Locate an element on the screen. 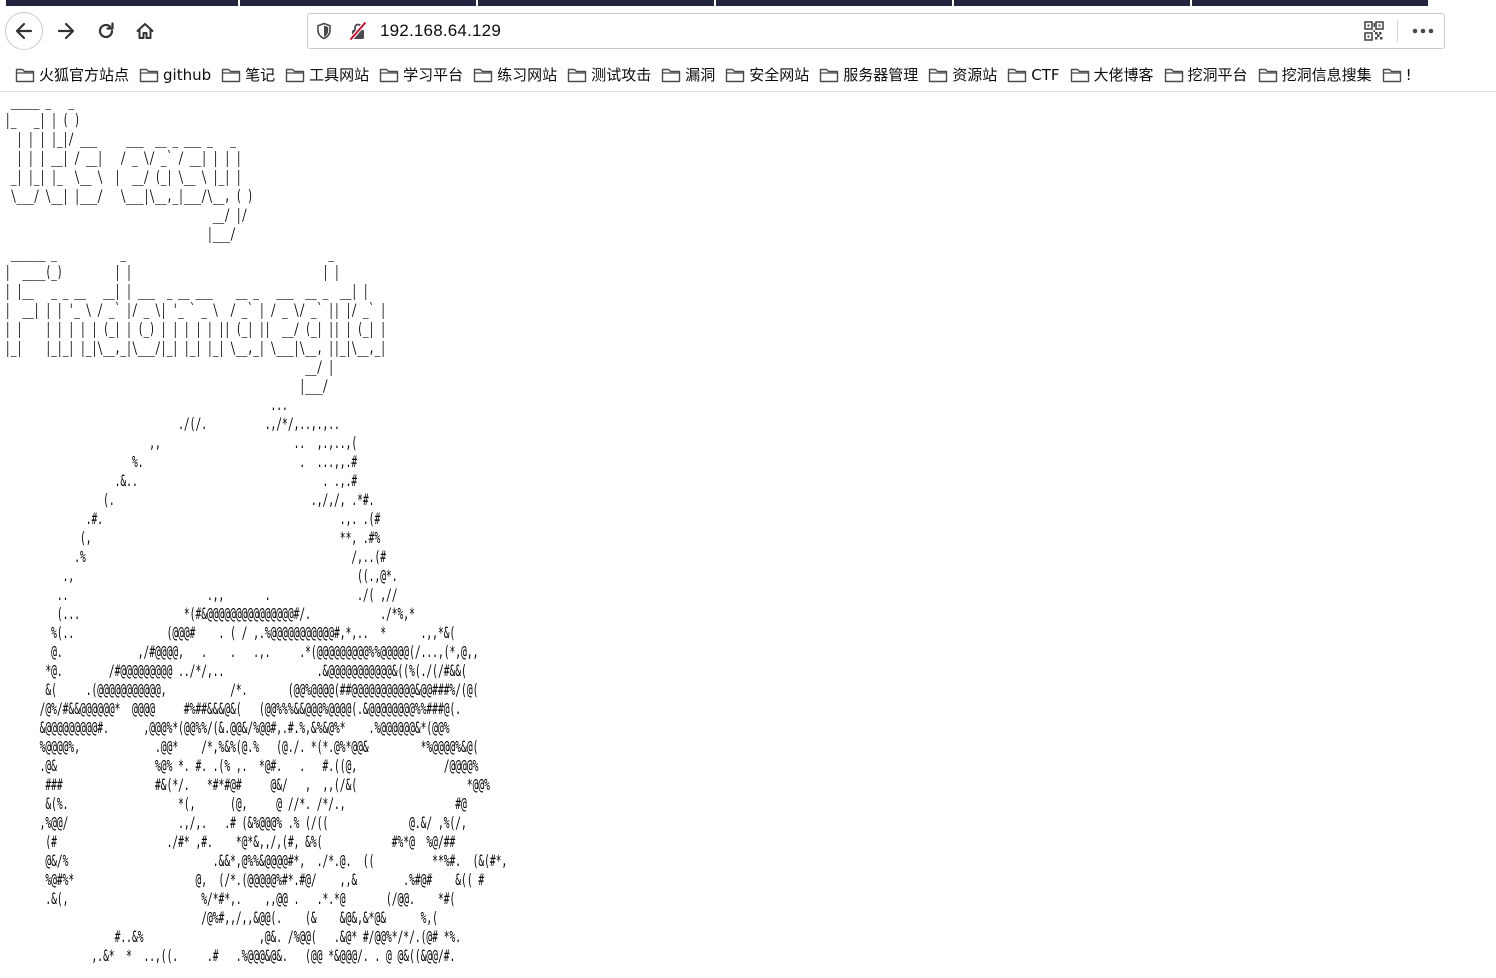 This screenshot has height=978, width=1496. bookmark-label: ! is located at coordinates (1408, 74).